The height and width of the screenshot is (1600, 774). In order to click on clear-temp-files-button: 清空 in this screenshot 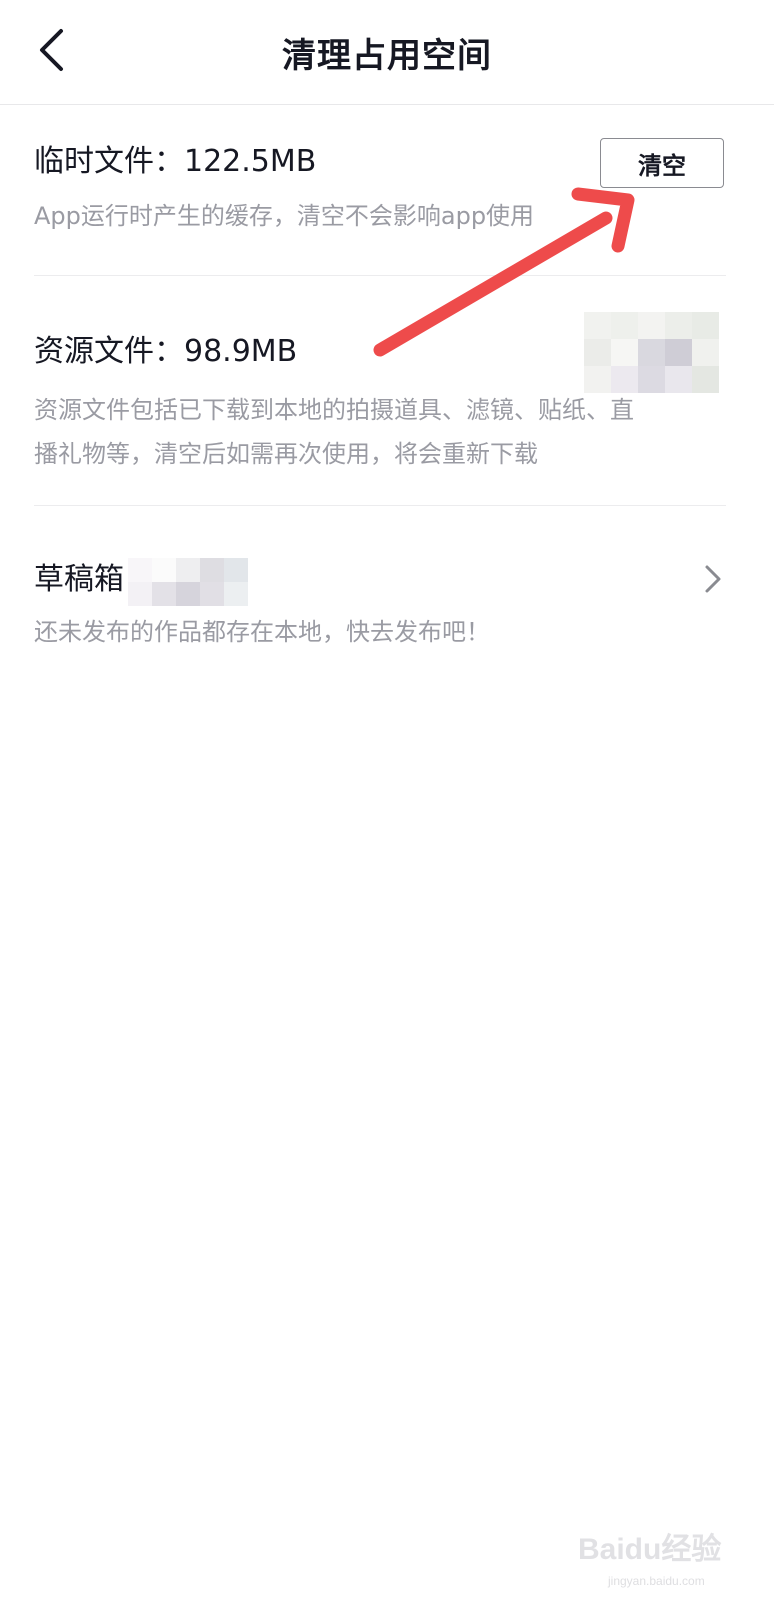, I will do `click(662, 163)`.